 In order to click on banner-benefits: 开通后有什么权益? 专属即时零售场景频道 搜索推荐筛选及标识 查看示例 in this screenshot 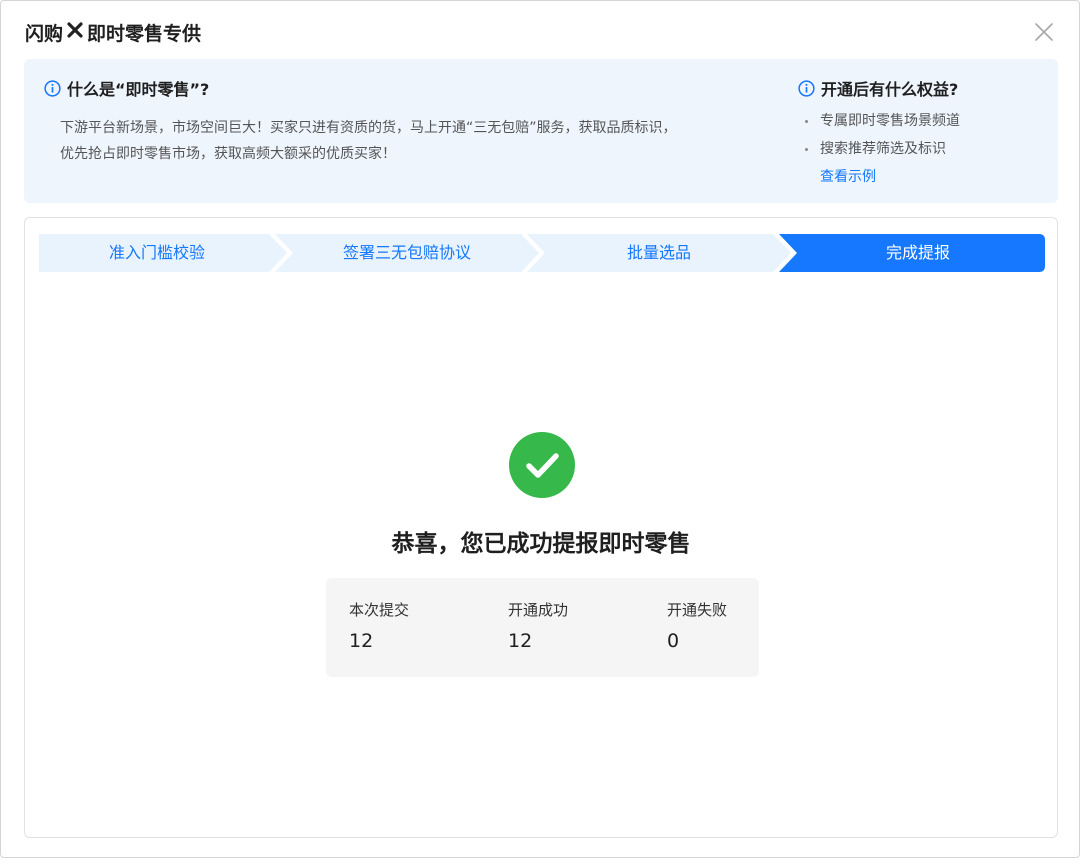, I will do `click(923, 134)`.